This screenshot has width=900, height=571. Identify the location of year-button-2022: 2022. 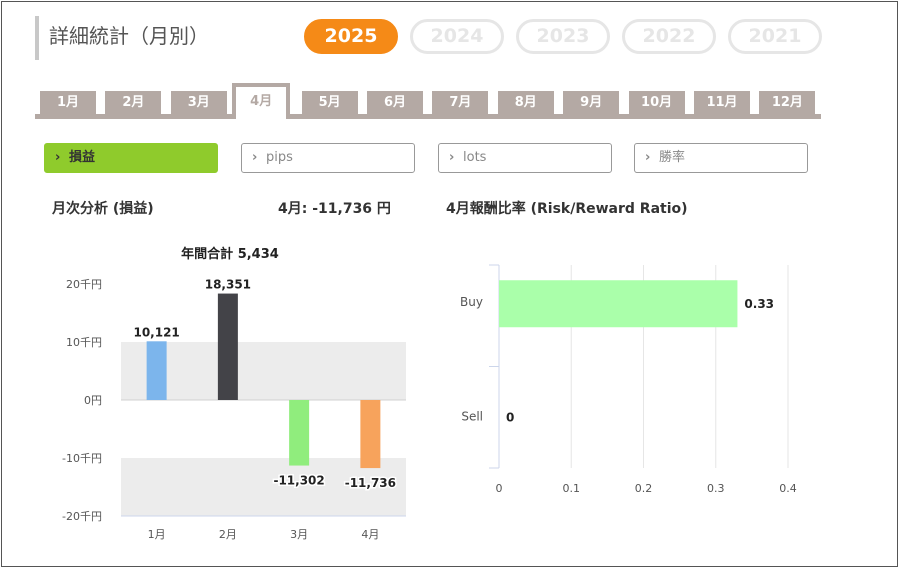
(669, 36).